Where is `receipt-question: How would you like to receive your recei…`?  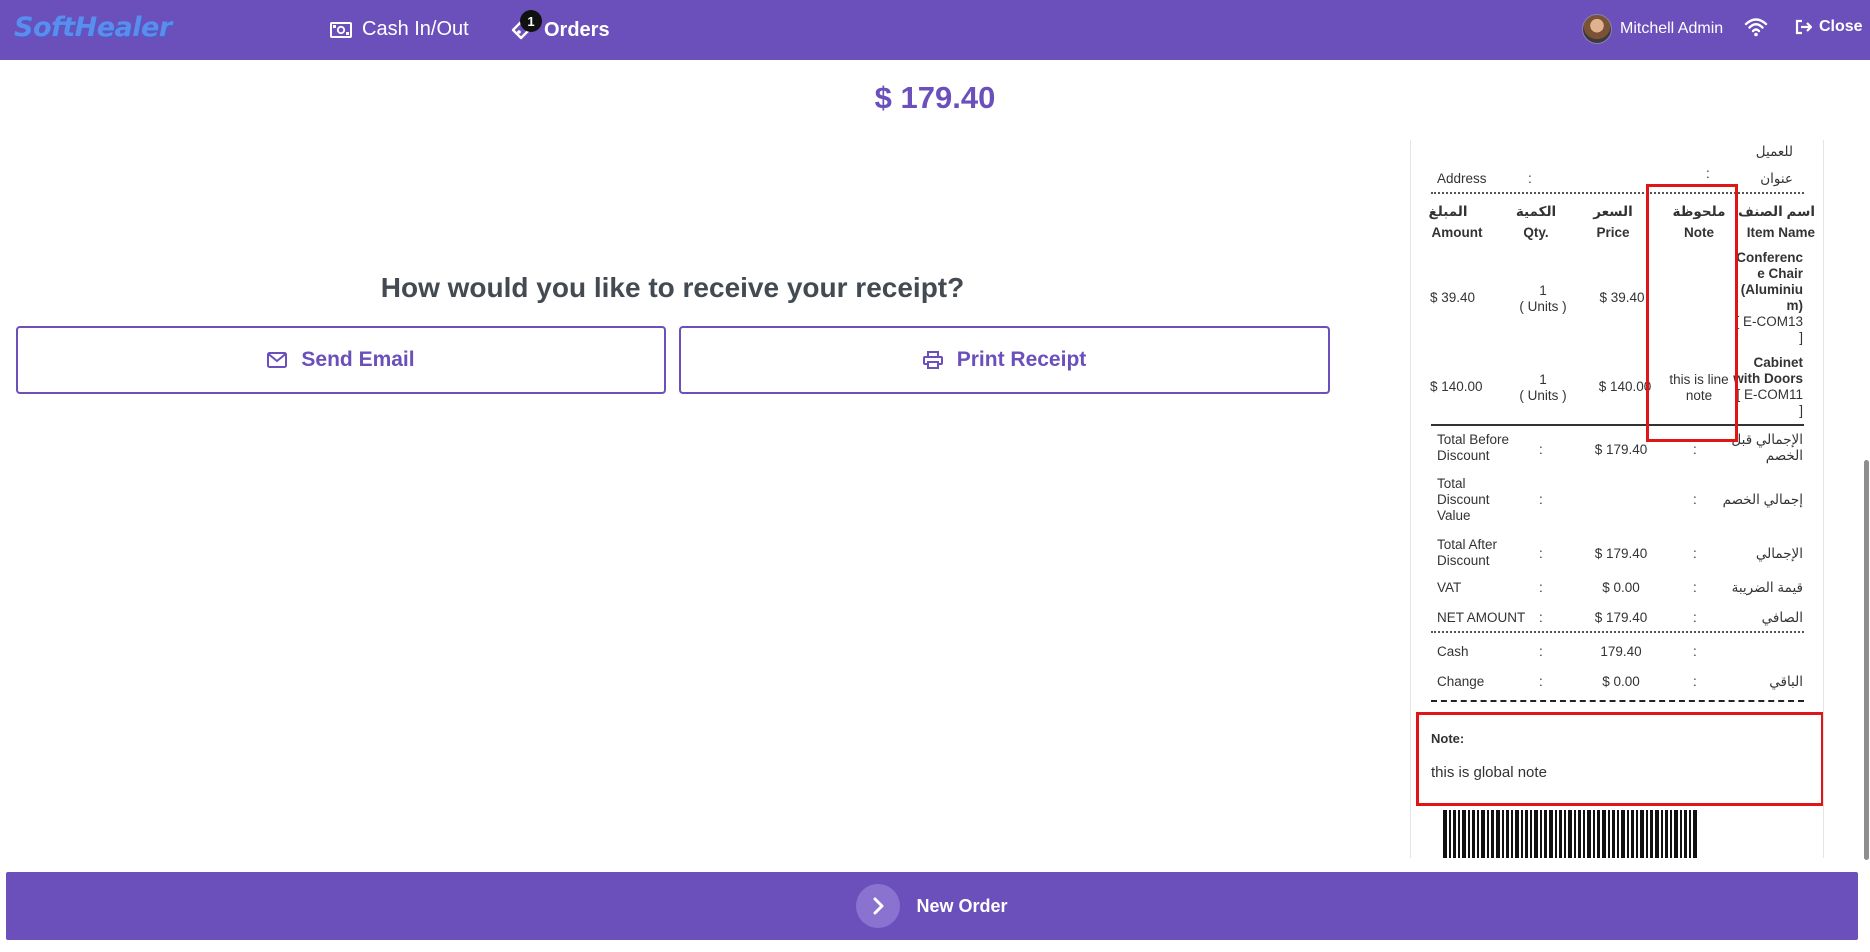 receipt-question: How would you like to receive your recei… is located at coordinates (672, 287).